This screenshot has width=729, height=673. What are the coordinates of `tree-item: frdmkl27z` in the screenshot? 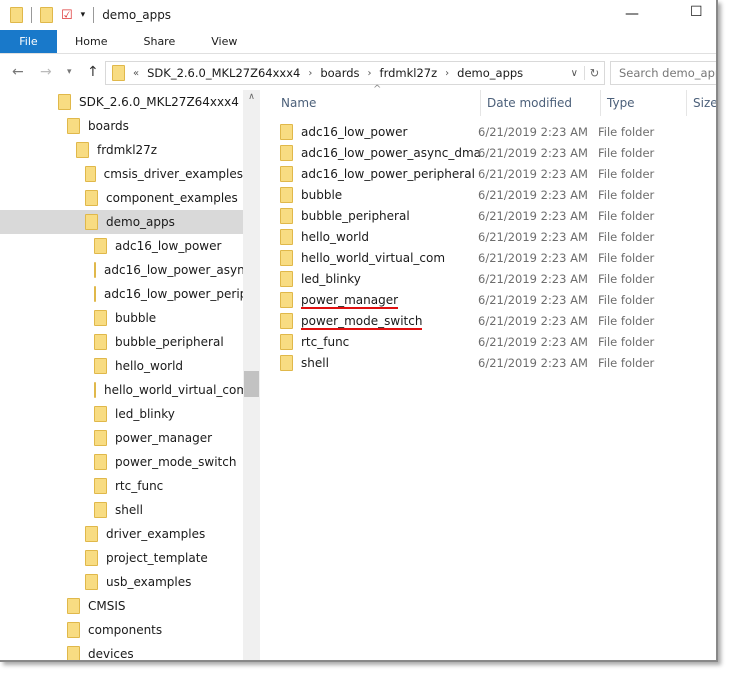 It's located at (121, 150).